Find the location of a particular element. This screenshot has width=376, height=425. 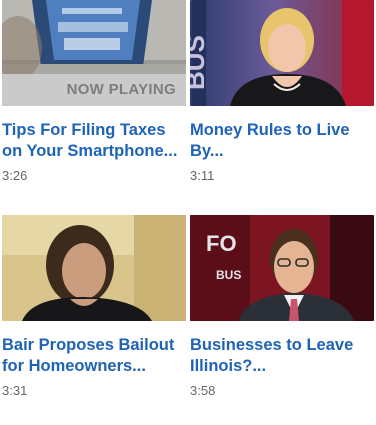

now-playing-badge: NOW PLAYING is located at coordinates (94, 90).